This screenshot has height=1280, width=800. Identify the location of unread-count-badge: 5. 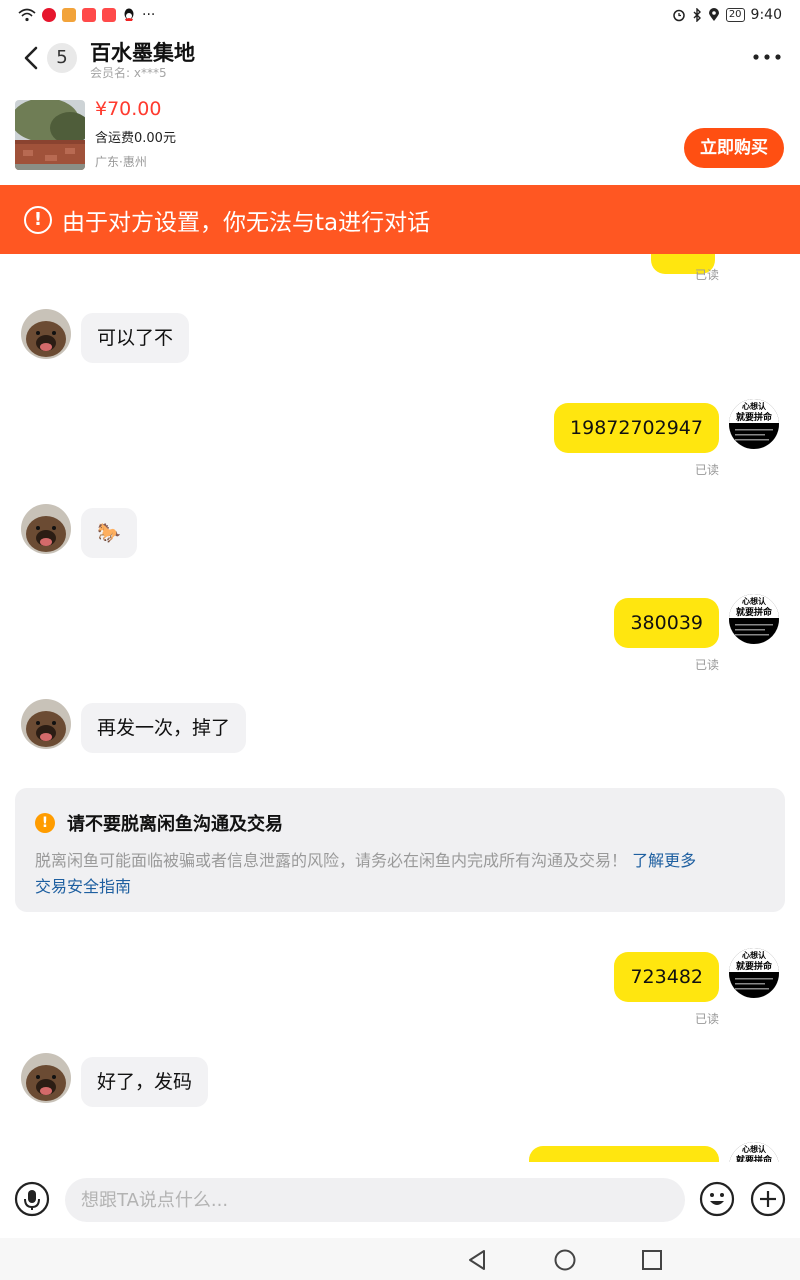
(62, 58).